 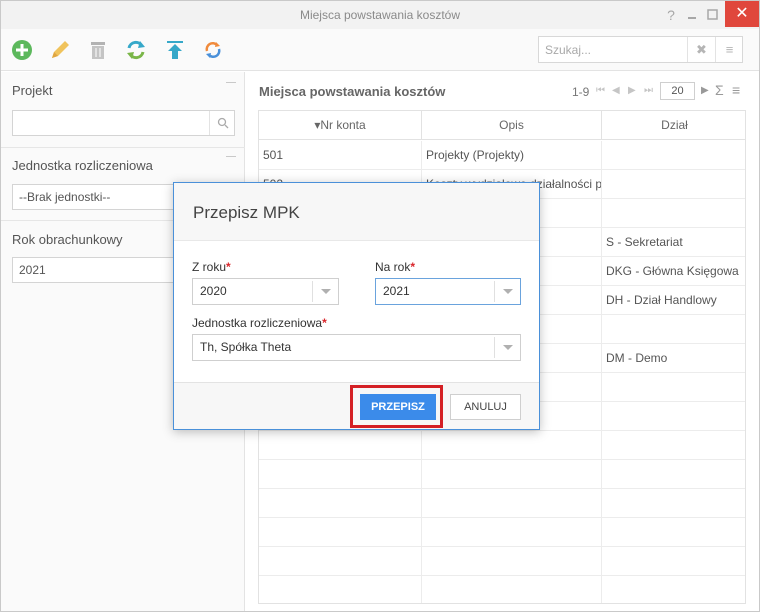 I want to click on maximize-button, so click(x=712, y=15).